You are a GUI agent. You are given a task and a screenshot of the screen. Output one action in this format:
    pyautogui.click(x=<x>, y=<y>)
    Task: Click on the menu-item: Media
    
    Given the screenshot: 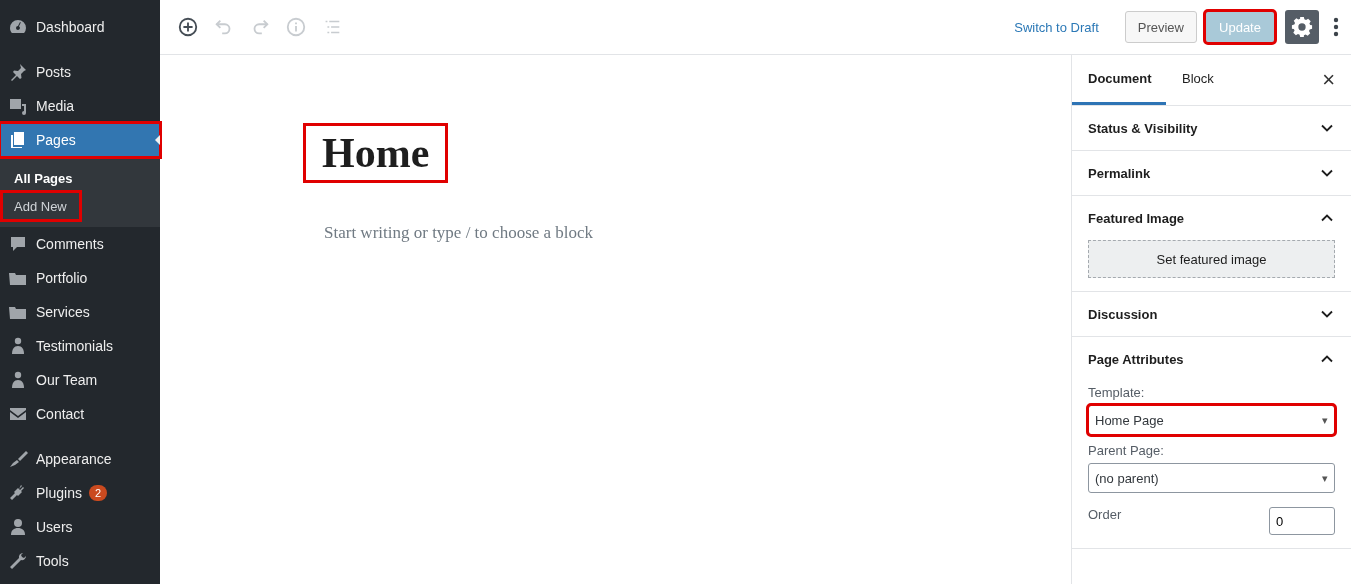 What is the action you would take?
    pyautogui.click(x=80, y=106)
    